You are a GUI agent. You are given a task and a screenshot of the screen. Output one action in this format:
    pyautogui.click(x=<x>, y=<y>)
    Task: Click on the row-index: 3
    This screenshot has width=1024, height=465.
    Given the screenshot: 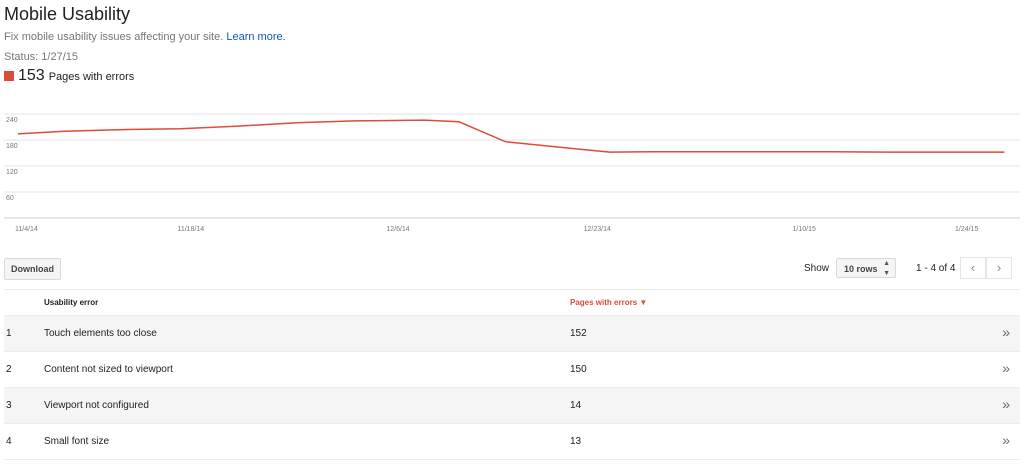 What is the action you would take?
    pyautogui.click(x=9, y=405)
    